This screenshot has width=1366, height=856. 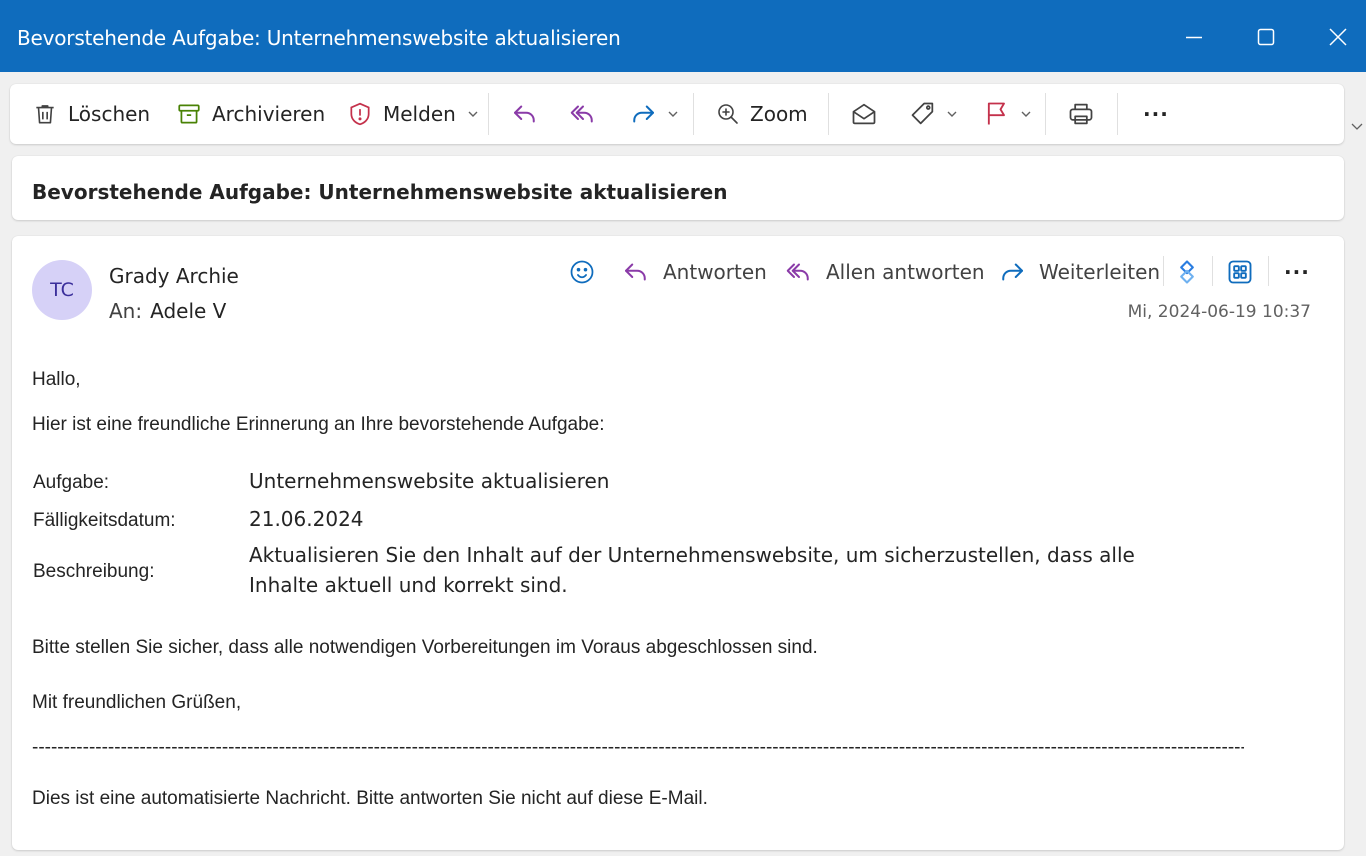 I want to click on print-button, so click(x=1081, y=114).